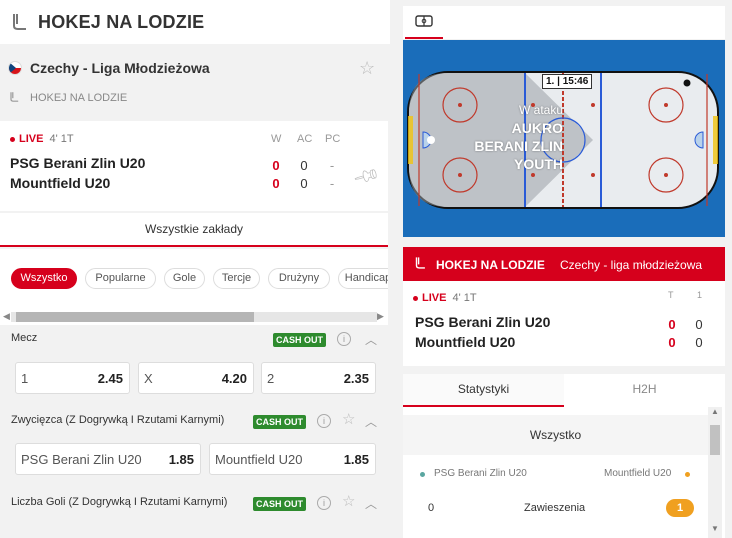 This screenshot has height=538, width=732. What do you see at coordinates (332, 165) in the screenshot?
I see `home-score-pc: -` at bounding box center [332, 165].